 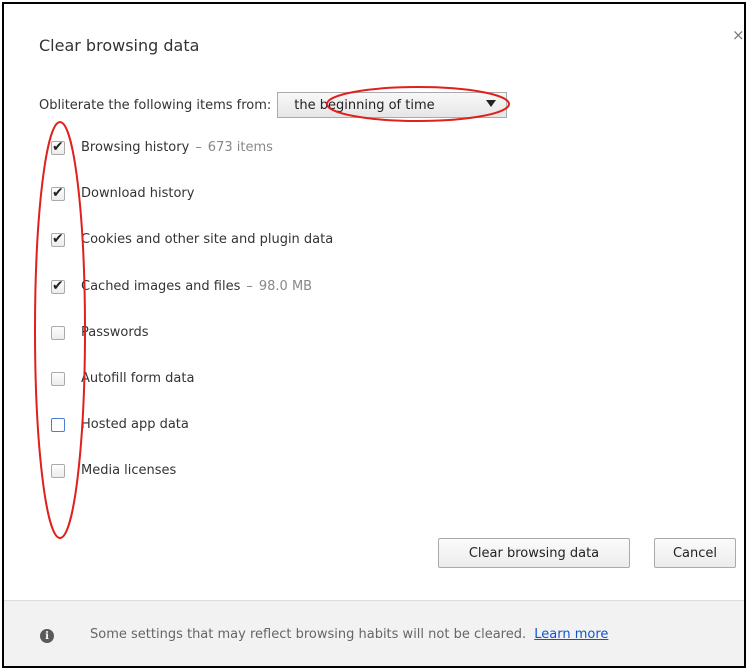 What do you see at coordinates (135, 424) in the screenshot?
I see `item-label: Hosted app data` at bounding box center [135, 424].